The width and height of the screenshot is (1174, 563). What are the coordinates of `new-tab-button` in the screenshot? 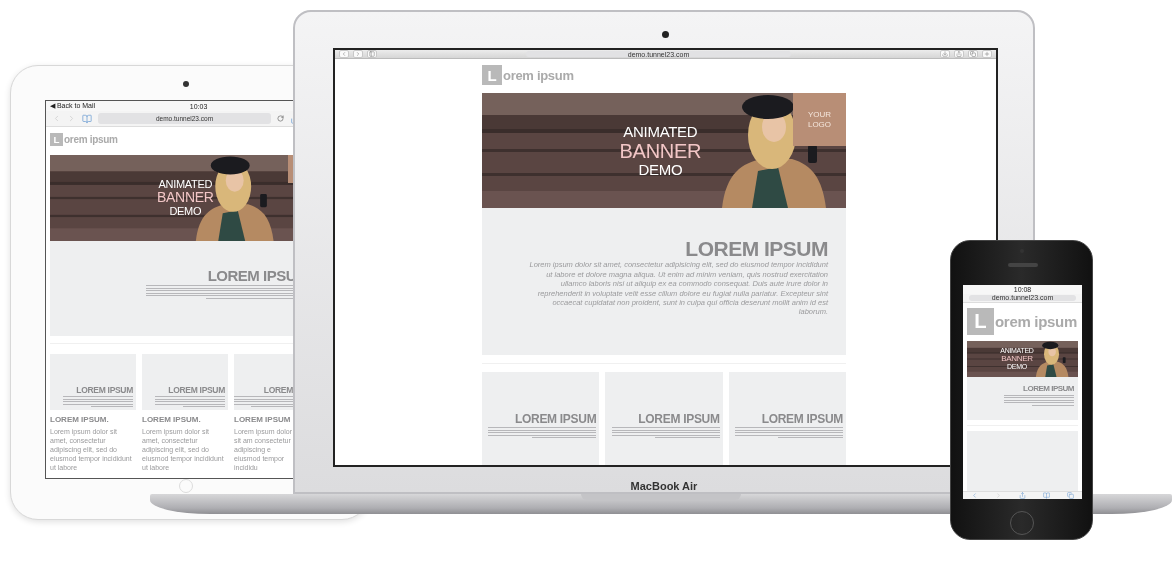 It's located at (987, 54).